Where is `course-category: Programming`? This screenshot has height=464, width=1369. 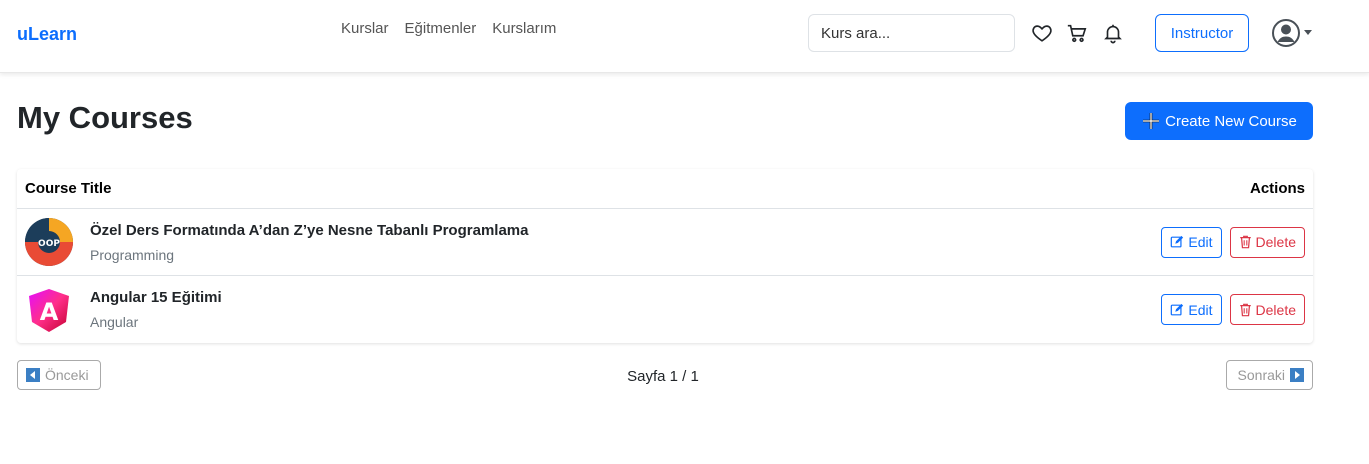 course-category: Programming is located at coordinates (132, 254).